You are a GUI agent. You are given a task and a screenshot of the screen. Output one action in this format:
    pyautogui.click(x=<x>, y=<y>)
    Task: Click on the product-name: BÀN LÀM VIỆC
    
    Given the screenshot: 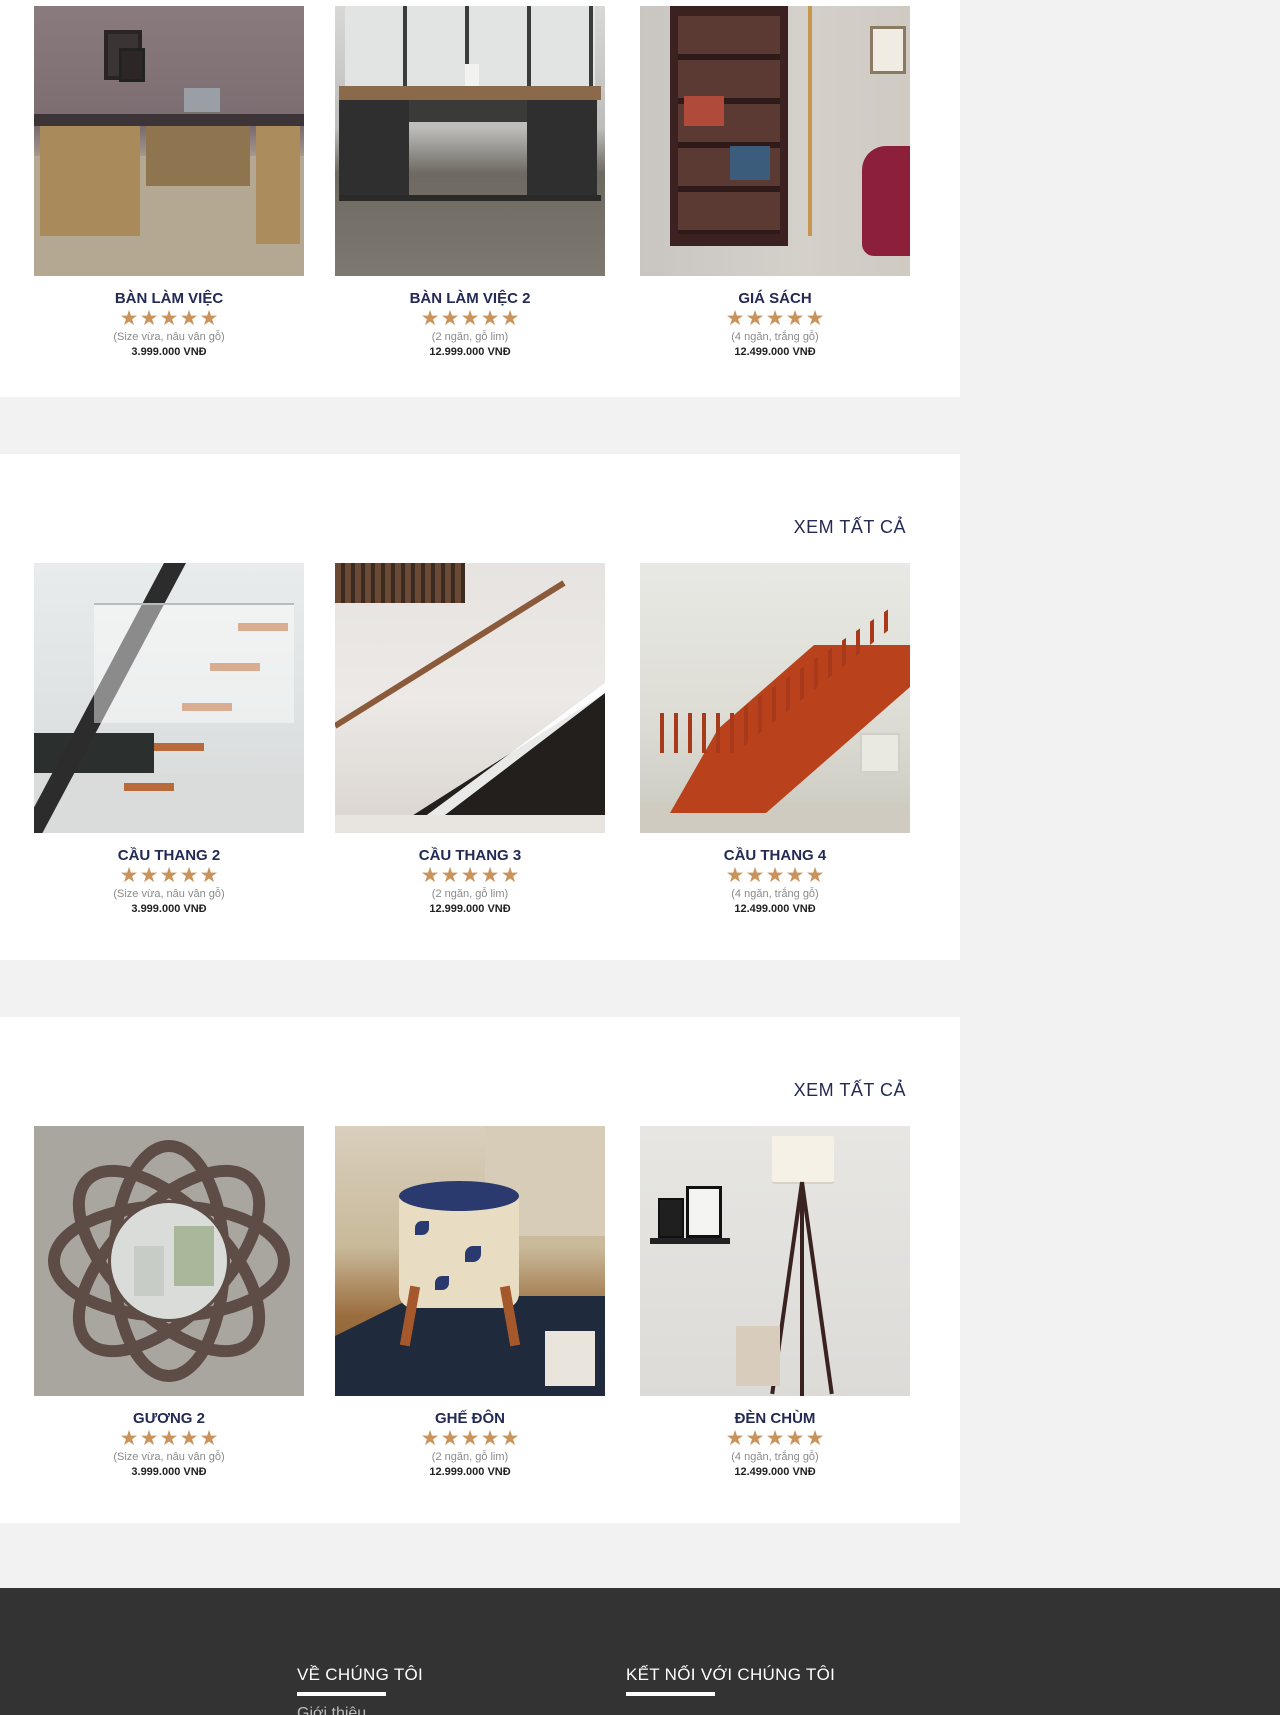 What is the action you would take?
    pyautogui.click(x=169, y=299)
    